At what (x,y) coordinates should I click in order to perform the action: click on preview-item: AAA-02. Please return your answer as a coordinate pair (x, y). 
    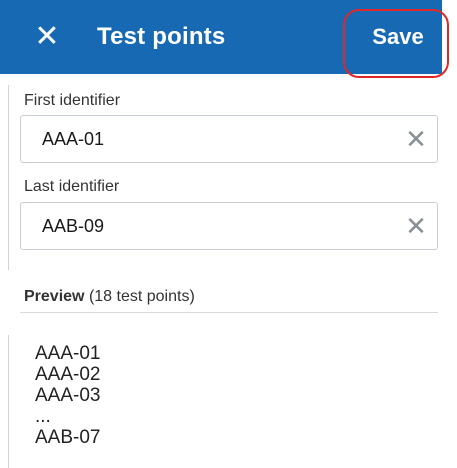
    Looking at the image, I should click on (68, 374).